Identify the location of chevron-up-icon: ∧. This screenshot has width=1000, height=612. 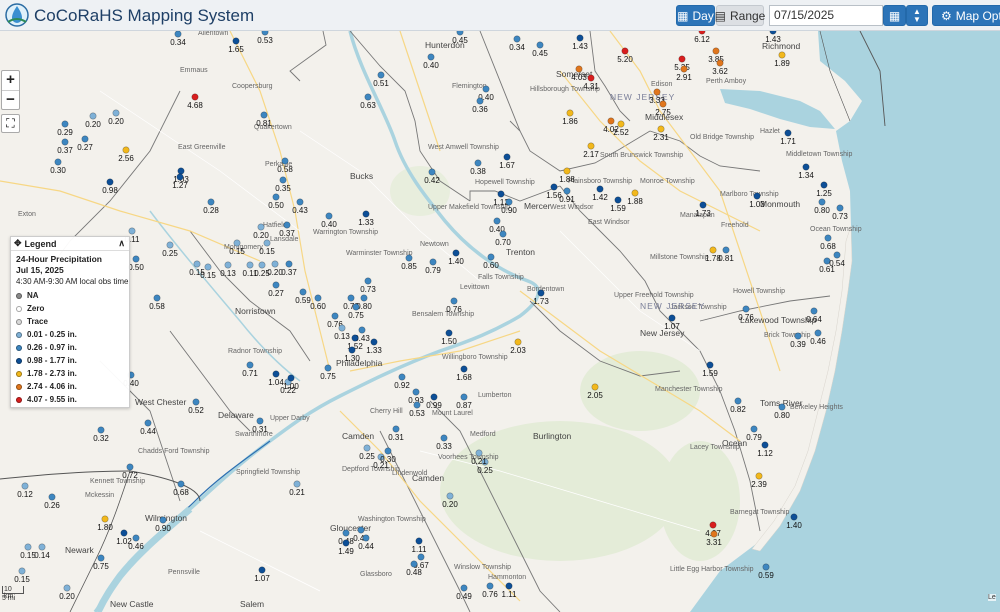
(121, 243).